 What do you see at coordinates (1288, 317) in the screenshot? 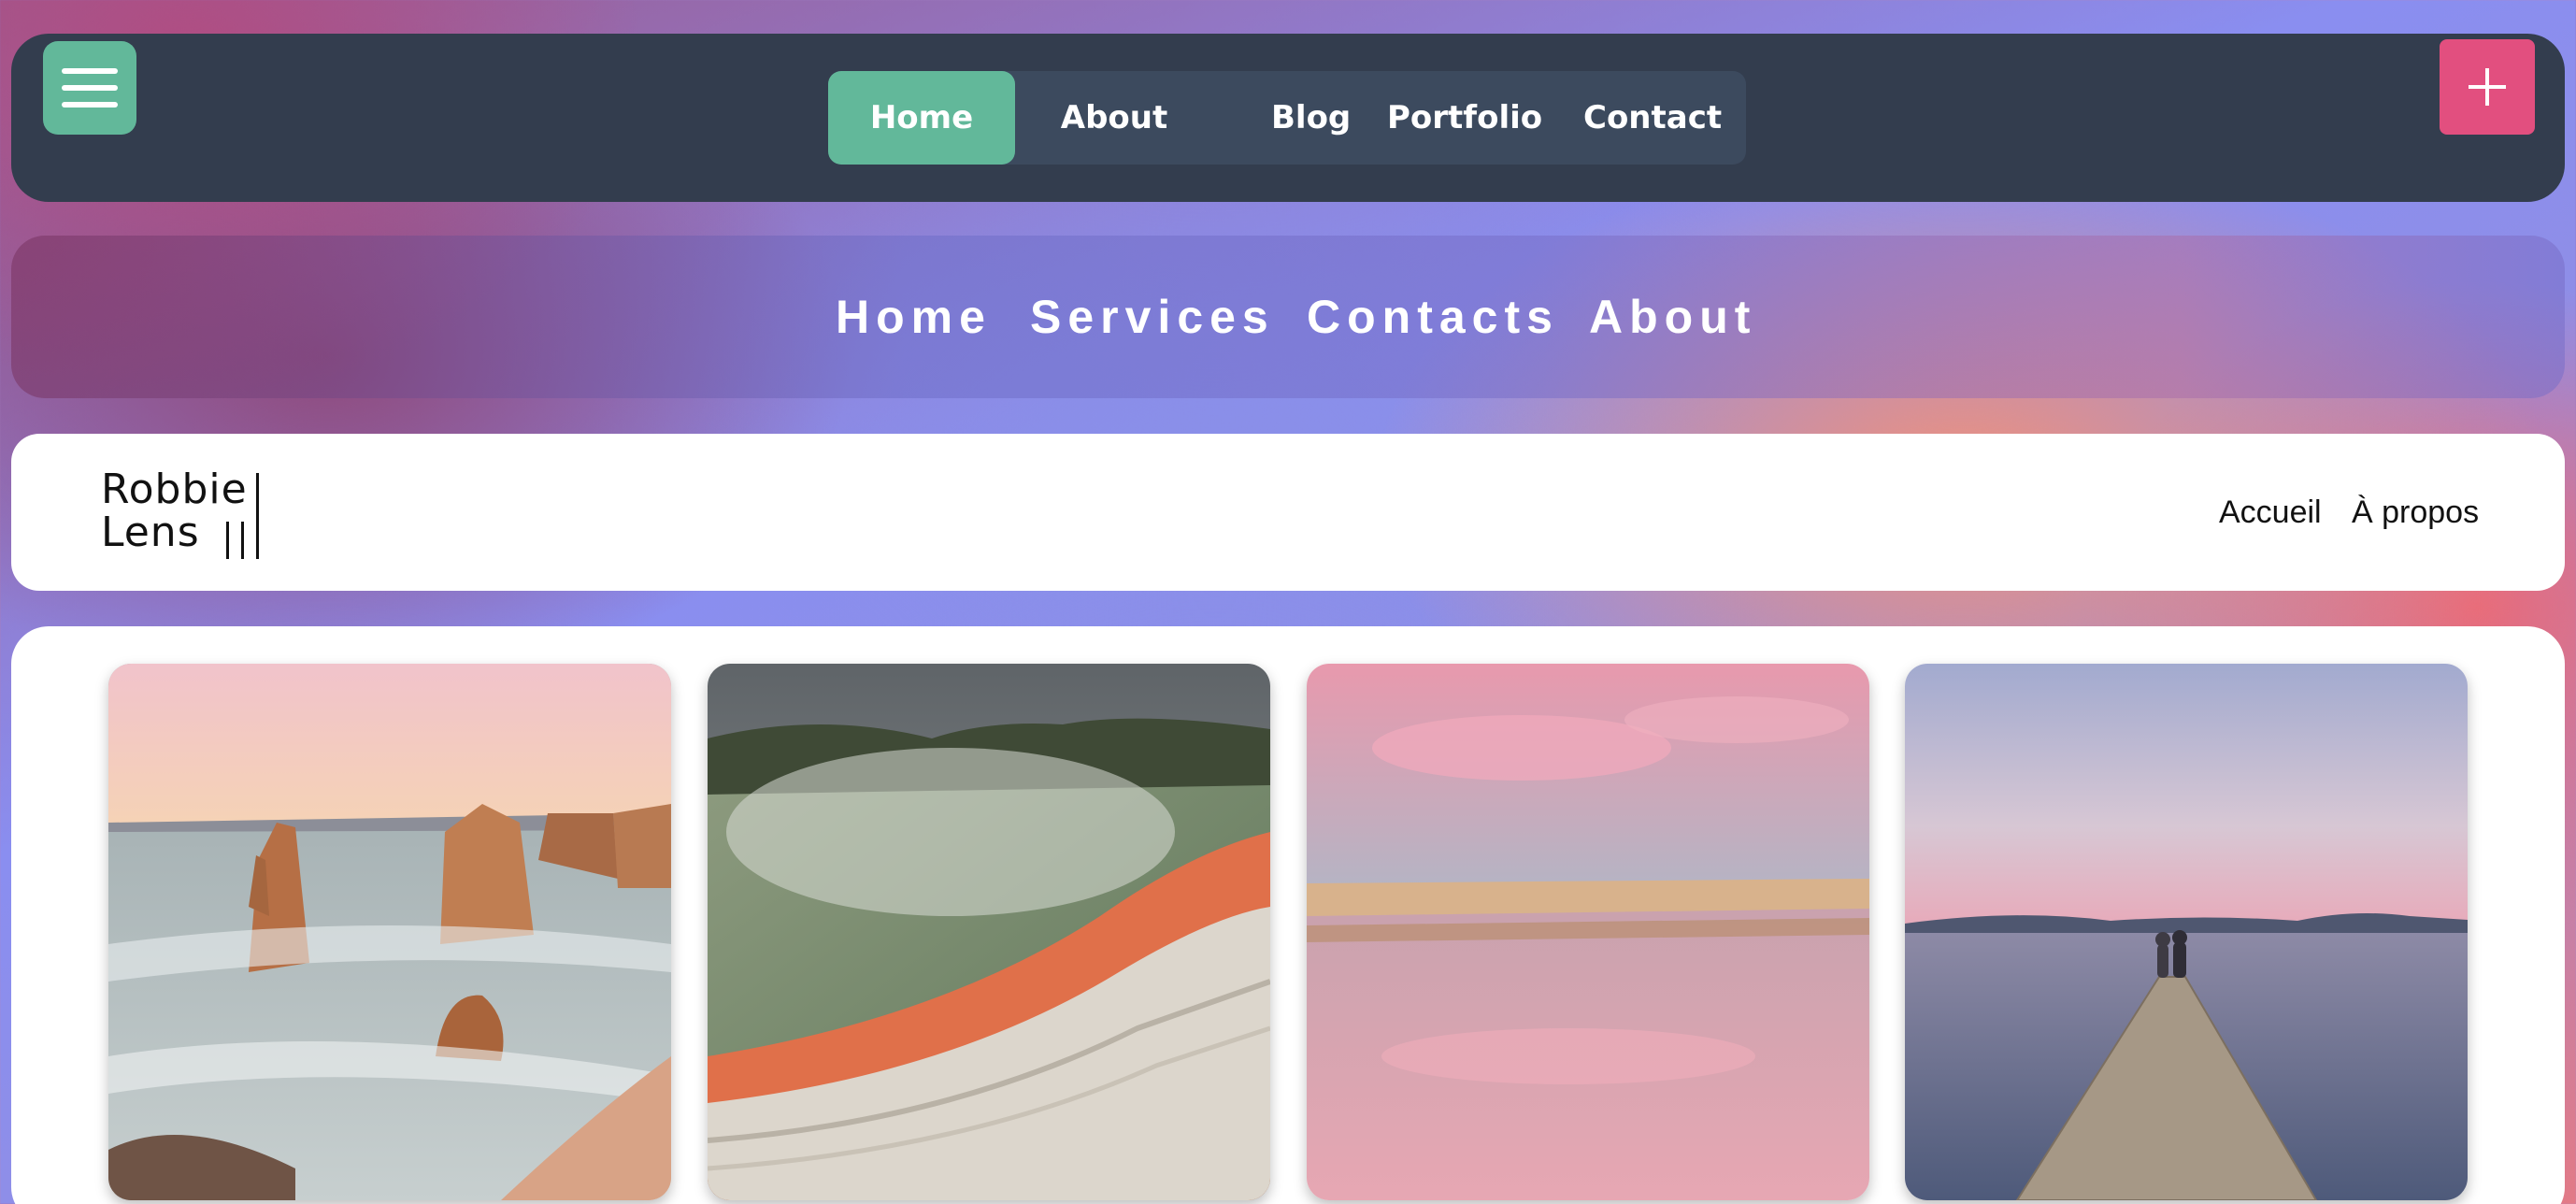
I see `secondary-navbar: Home Services Contacts About` at bounding box center [1288, 317].